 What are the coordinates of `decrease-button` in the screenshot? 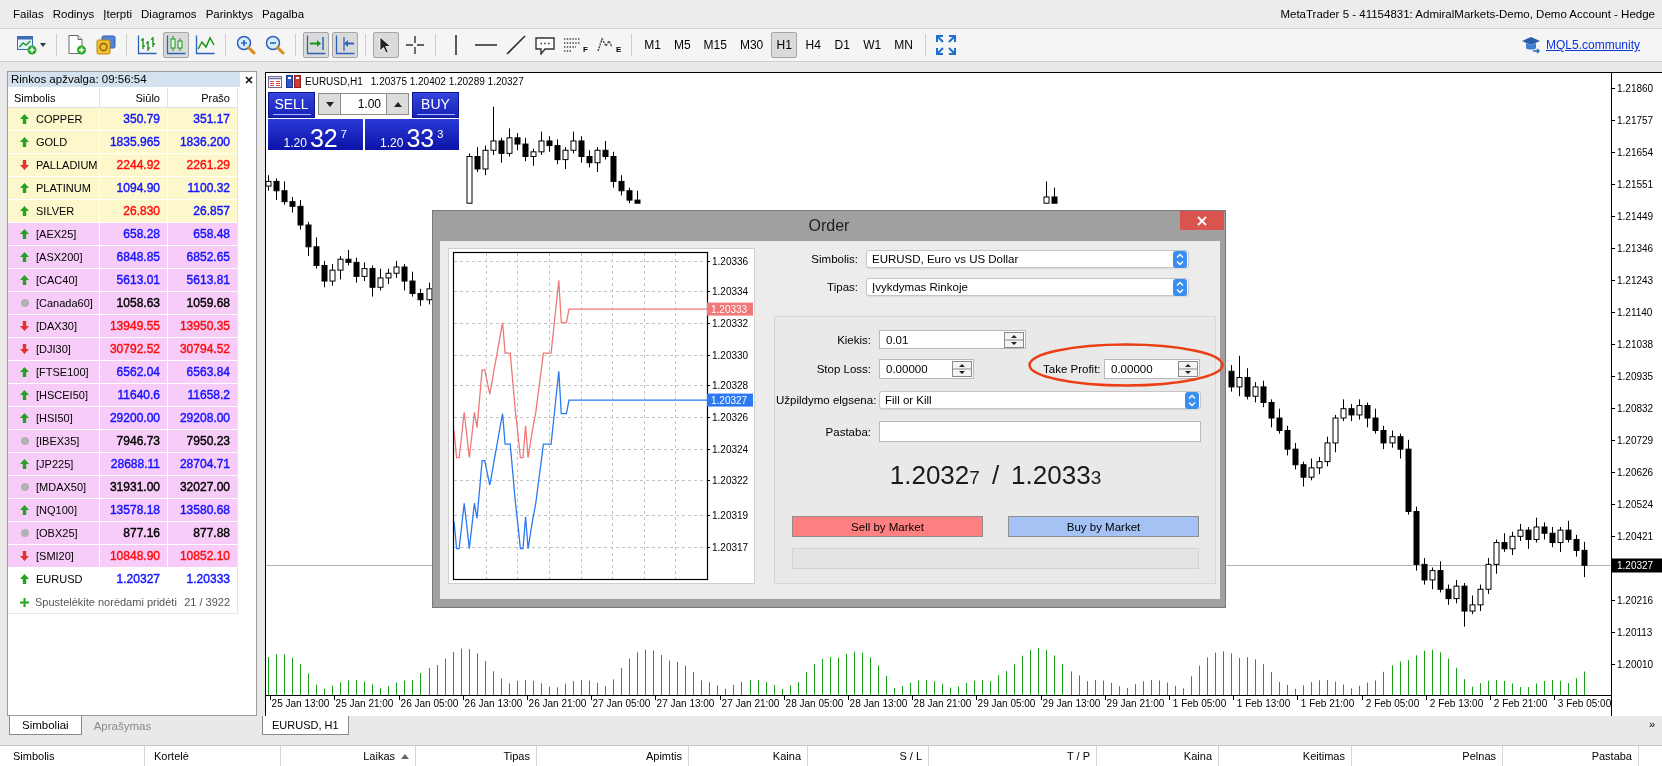 It's located at (329, 104).